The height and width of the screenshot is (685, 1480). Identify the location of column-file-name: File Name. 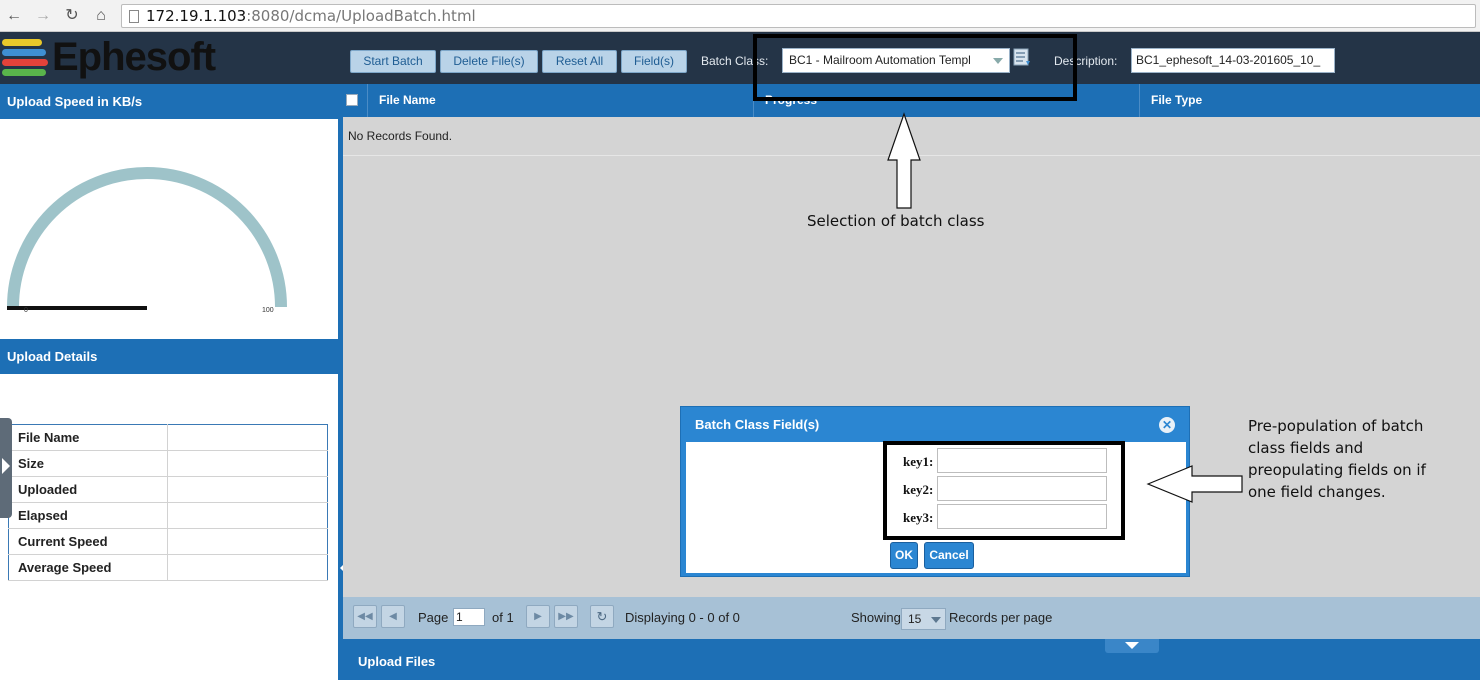
(560, 100).